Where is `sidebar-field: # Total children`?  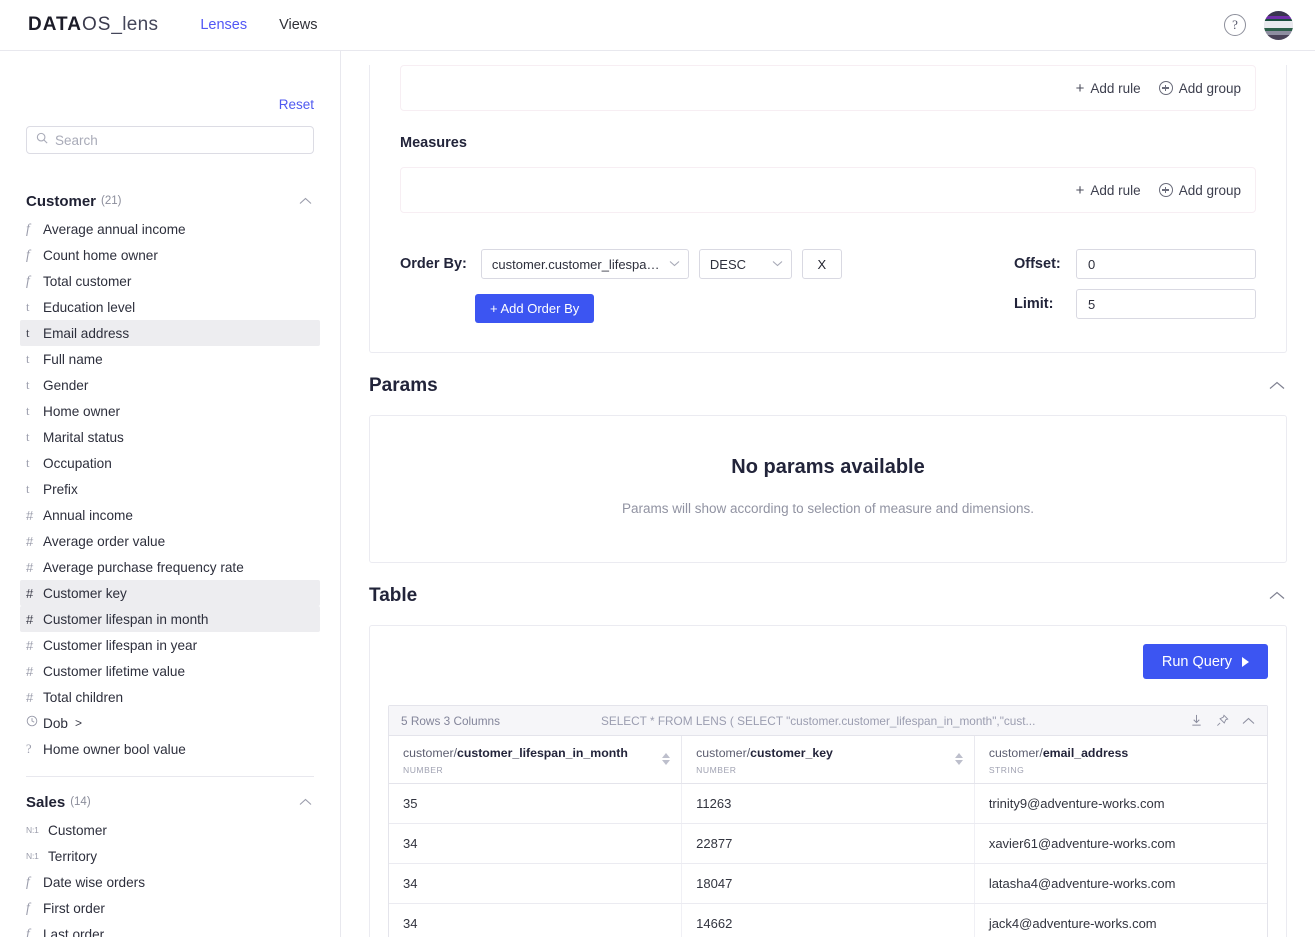 sidebar-field: # Total children is located at coordinates (170, 697).